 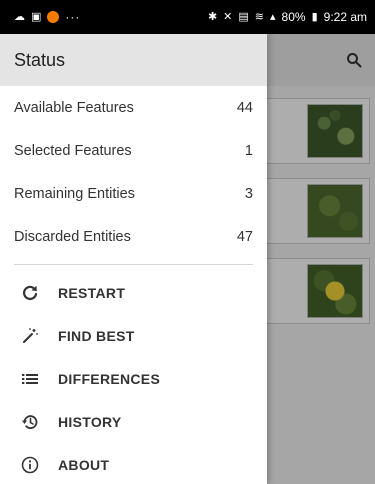 What do you see at coordinates (90, 421) in the screenshot?
I see `menu-label: HISTORY` at bounding box center [90, 421].